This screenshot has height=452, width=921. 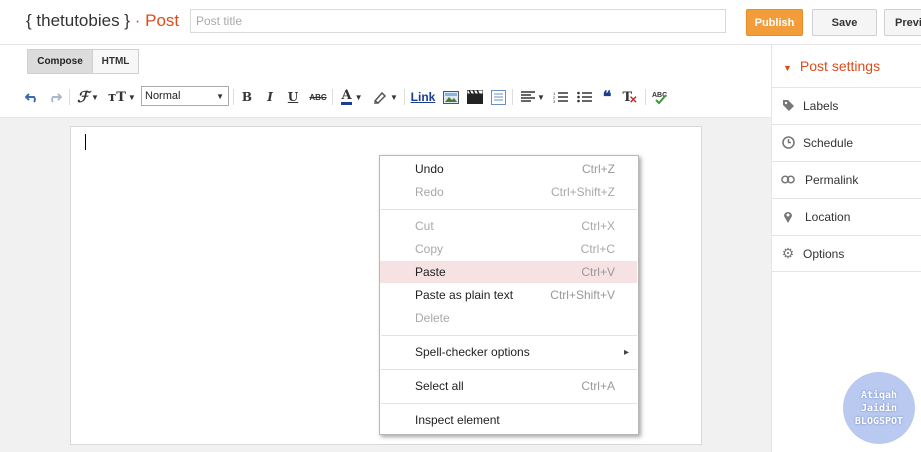 What do you see at coordinates (584, 97) in the screenshot?
I see `bulleted-list-icon` at bounding box center [584, 97].